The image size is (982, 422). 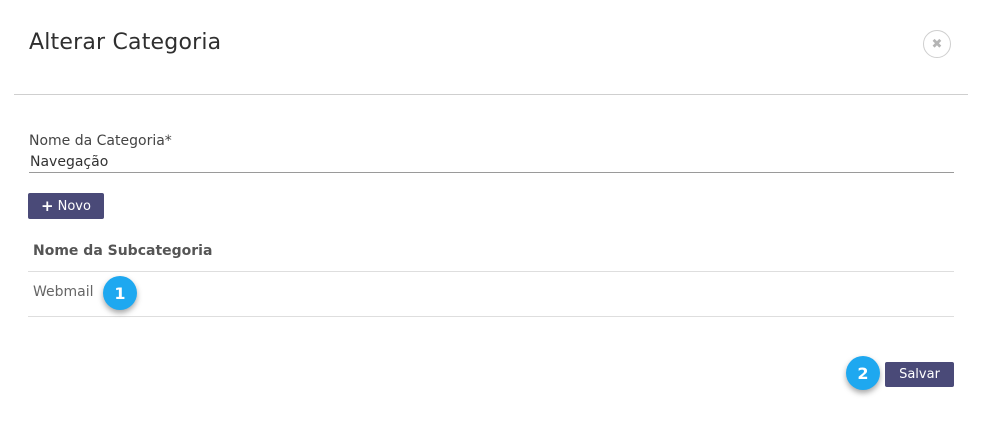 I want to click on category-name-input, so click(x=491, y=162).